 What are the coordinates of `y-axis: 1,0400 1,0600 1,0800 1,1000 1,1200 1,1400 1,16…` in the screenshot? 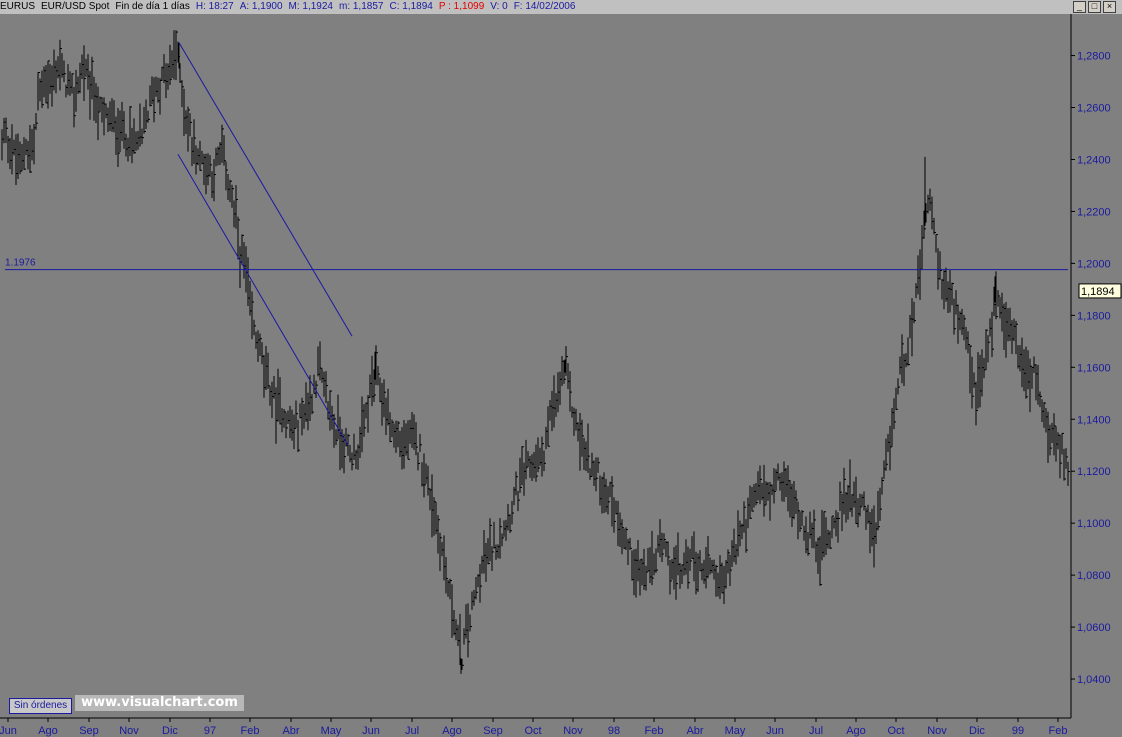 It's located at (1096, 366).